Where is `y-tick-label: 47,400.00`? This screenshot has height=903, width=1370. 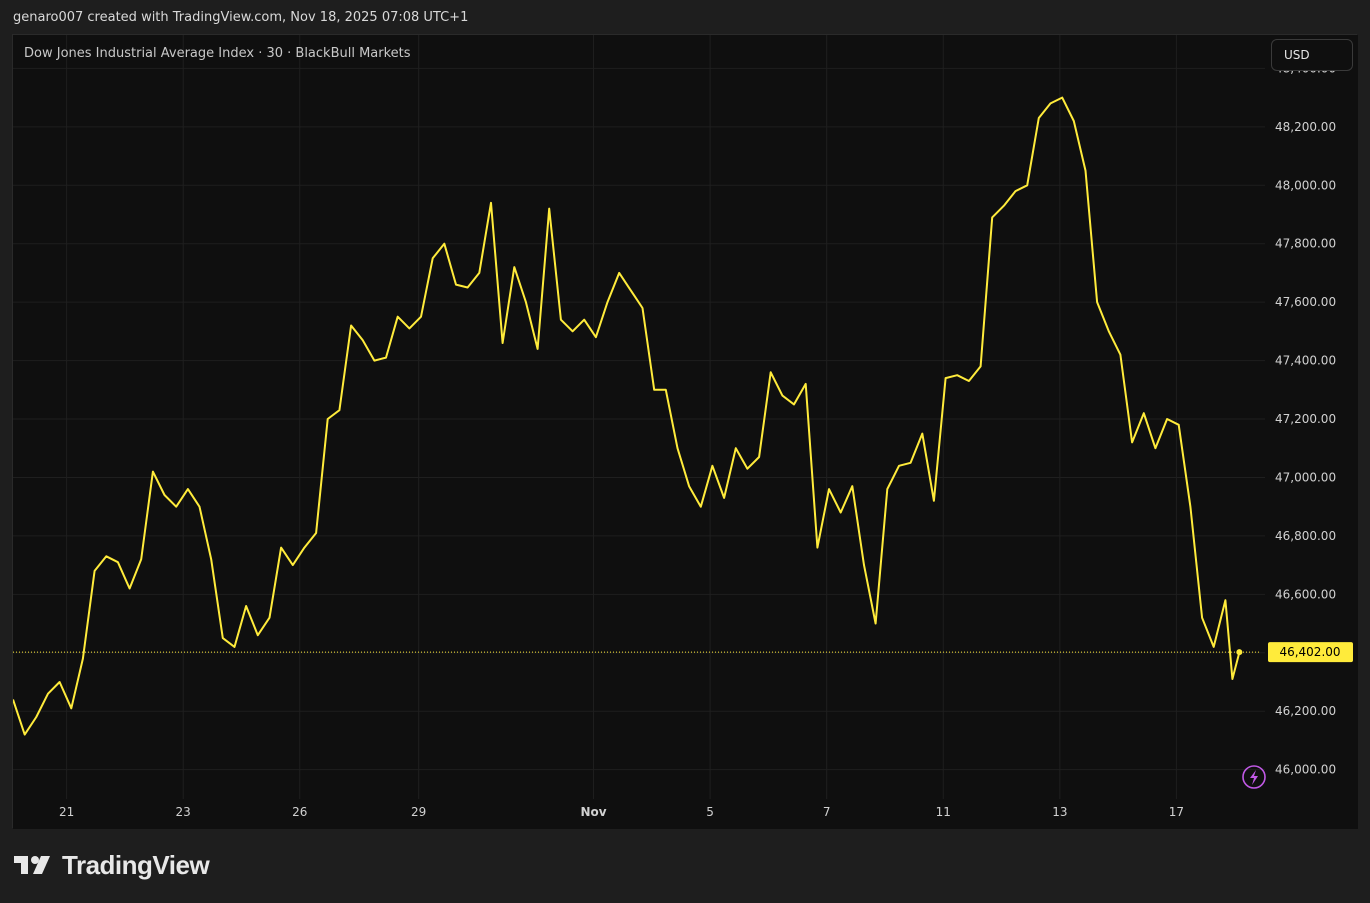
y-tick-label: 47,400.00 is located at coordinates (1305, 361).